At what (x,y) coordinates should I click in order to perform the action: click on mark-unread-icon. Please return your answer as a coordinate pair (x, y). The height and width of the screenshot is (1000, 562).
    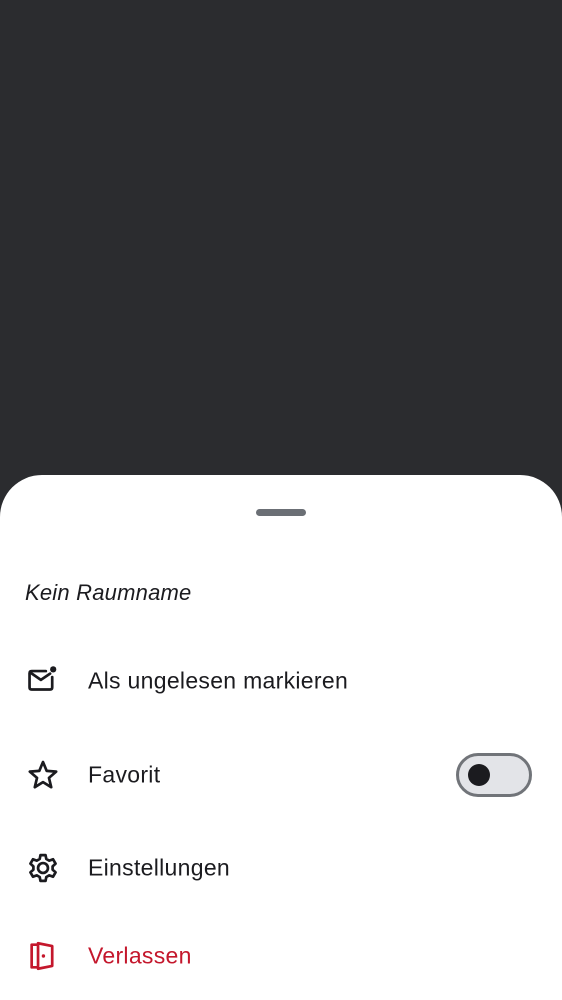
    Looking at the image, I should click on (43, 681).